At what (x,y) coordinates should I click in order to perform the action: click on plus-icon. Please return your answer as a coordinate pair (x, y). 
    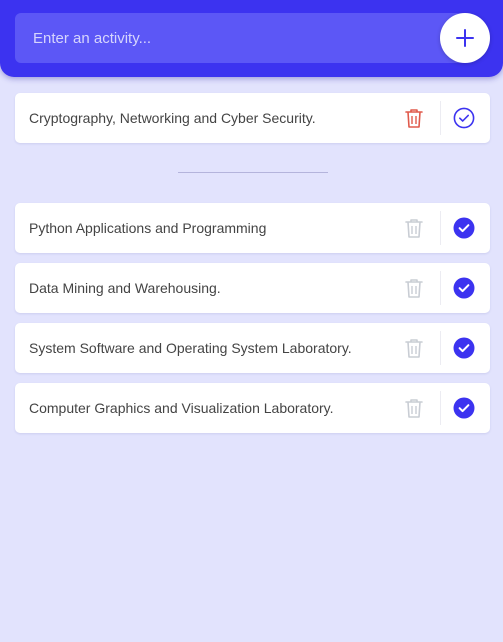
    Looking at the image, I should click on (465, 38).